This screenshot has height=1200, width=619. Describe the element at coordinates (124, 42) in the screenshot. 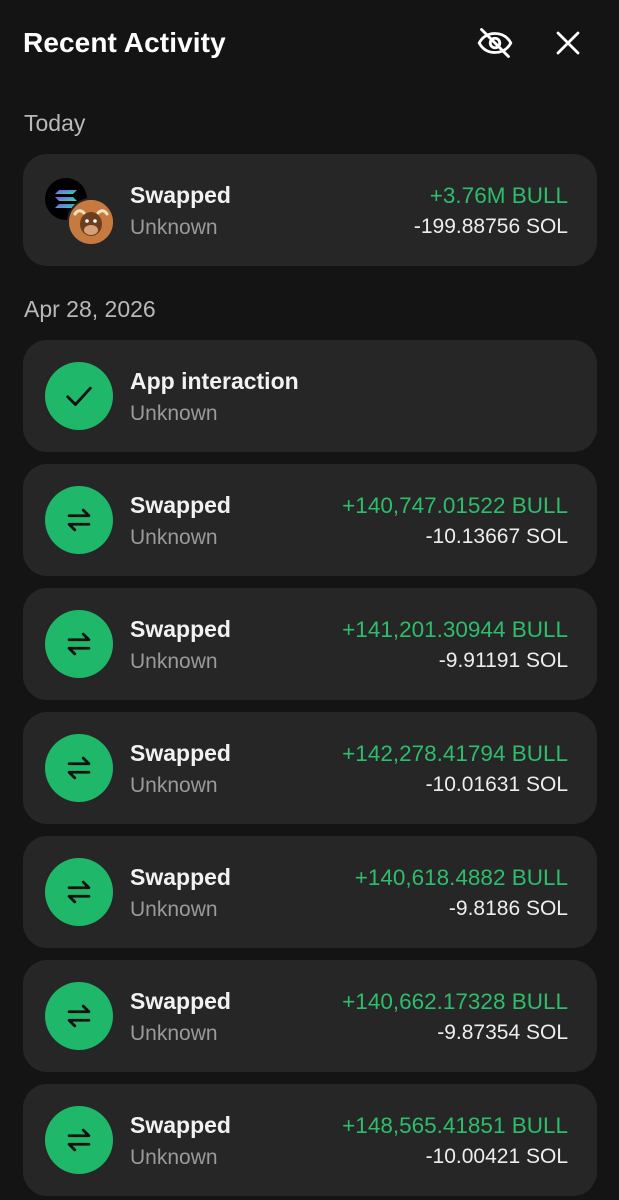

I see `page-title: Recent Activity` at that location.